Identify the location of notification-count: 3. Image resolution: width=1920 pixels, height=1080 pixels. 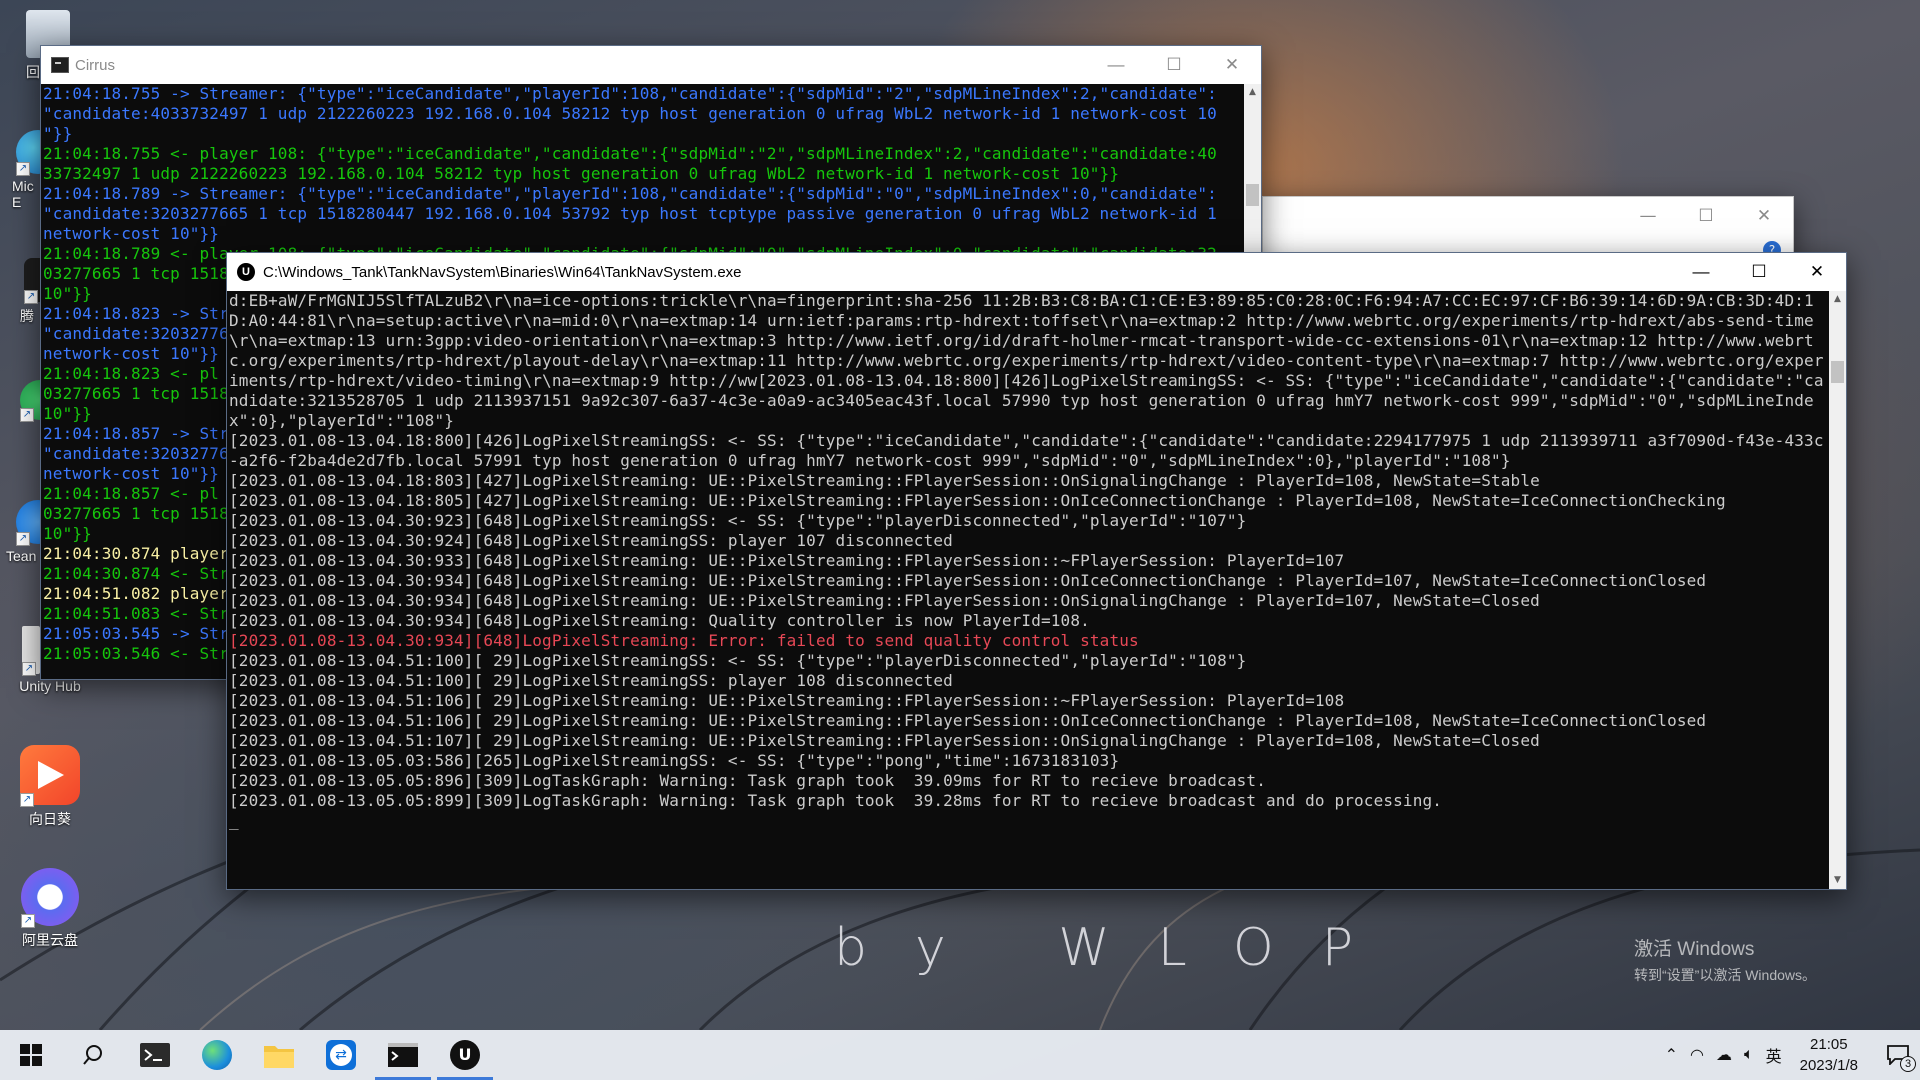
(1908, 1064).